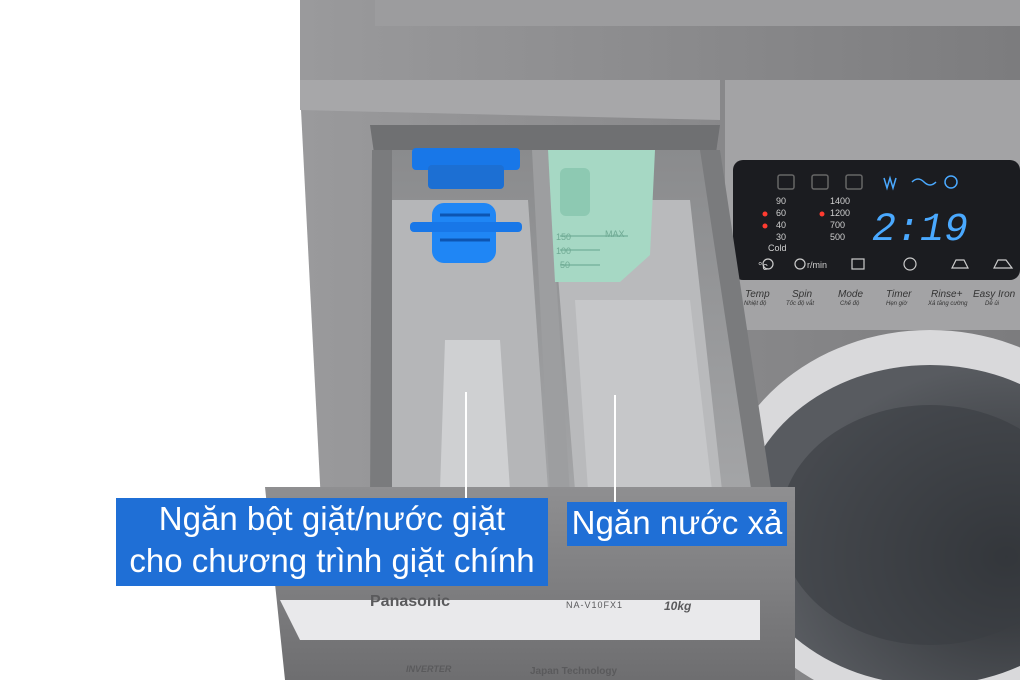 This screenshot has width=1020, height=680. Describe the element at coordinates (573, 671) in the screenshot. I see `tagline: Japan Technology` at that location.